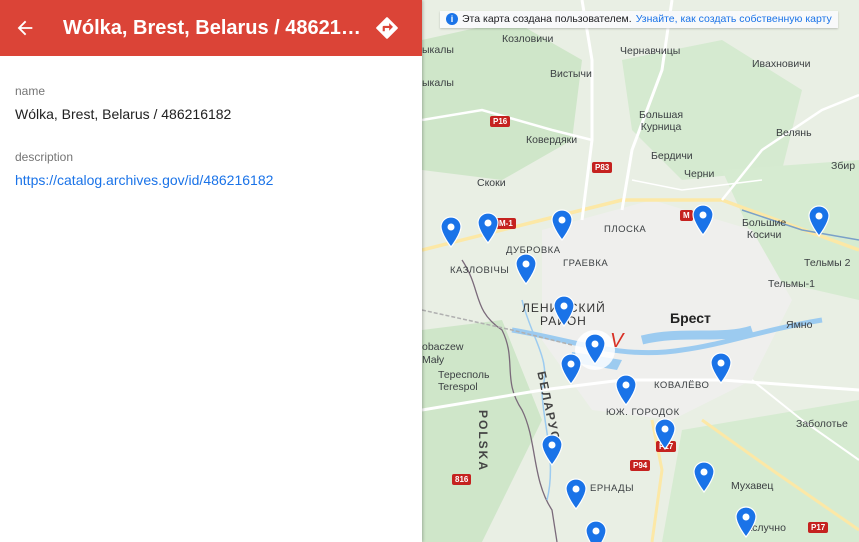  I want to click on country-label-poland: POLSKA, so click(483, 441).